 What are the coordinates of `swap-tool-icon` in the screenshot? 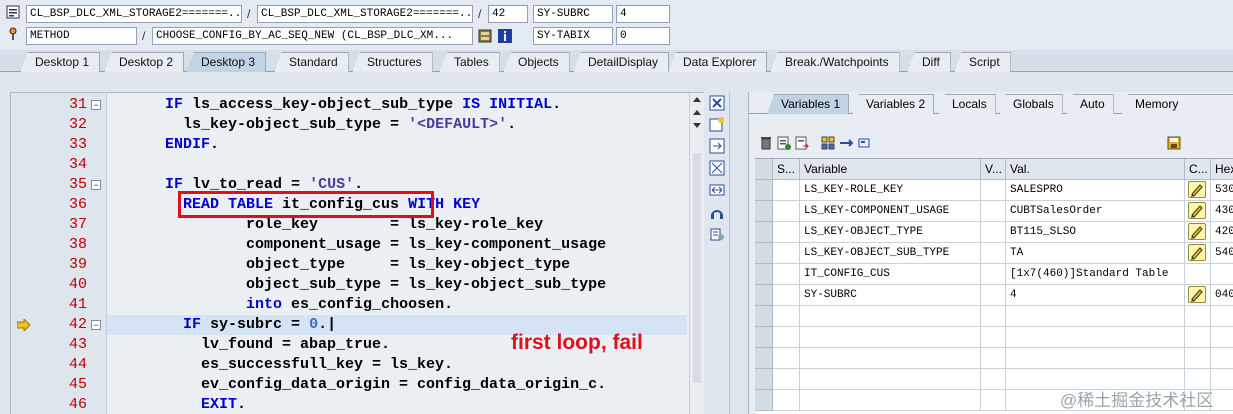 It's located at (717, 146).